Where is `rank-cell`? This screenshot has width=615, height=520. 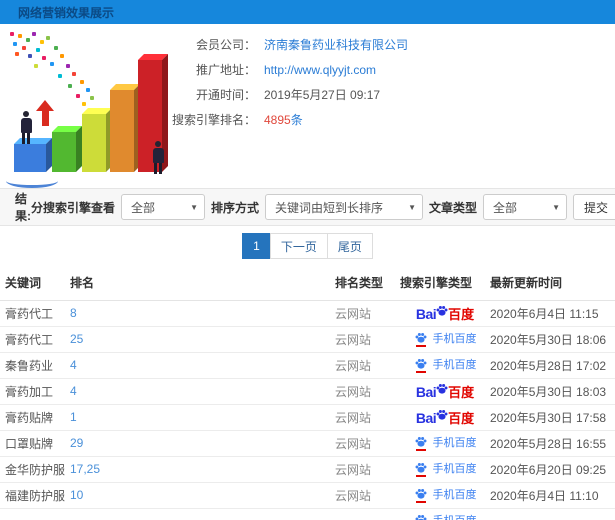 rank-cell is located at coordinates (202, 514).